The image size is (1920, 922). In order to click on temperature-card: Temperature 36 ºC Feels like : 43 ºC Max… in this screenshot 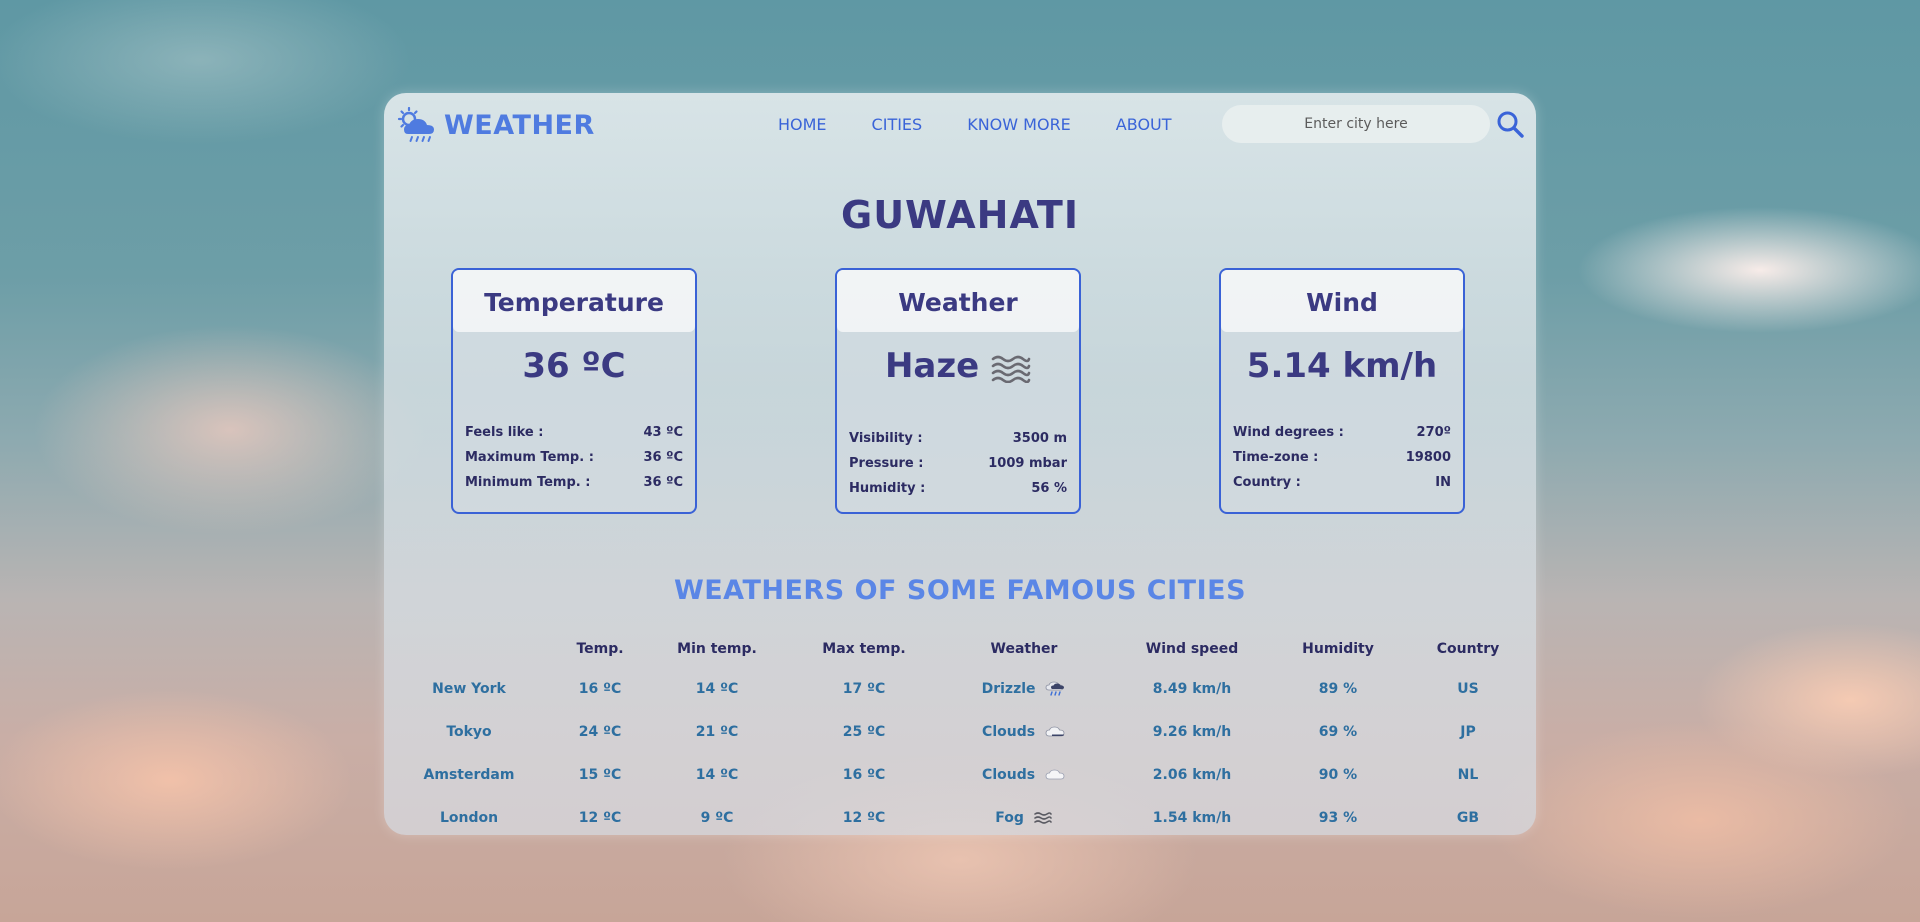, I will do `click(574, 391)`.